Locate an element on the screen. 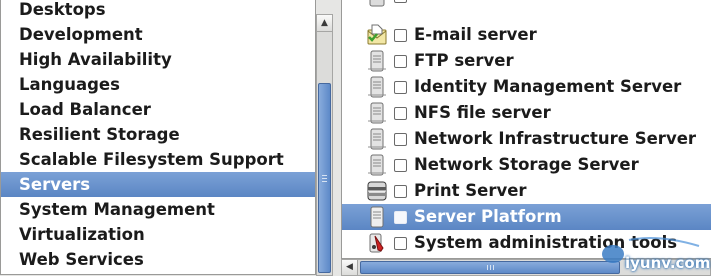 This screenshot has height=276, width=711. category-item-scalable-filesystem-support: Scalable Filesystem Support is located at coordinates (158, 159).